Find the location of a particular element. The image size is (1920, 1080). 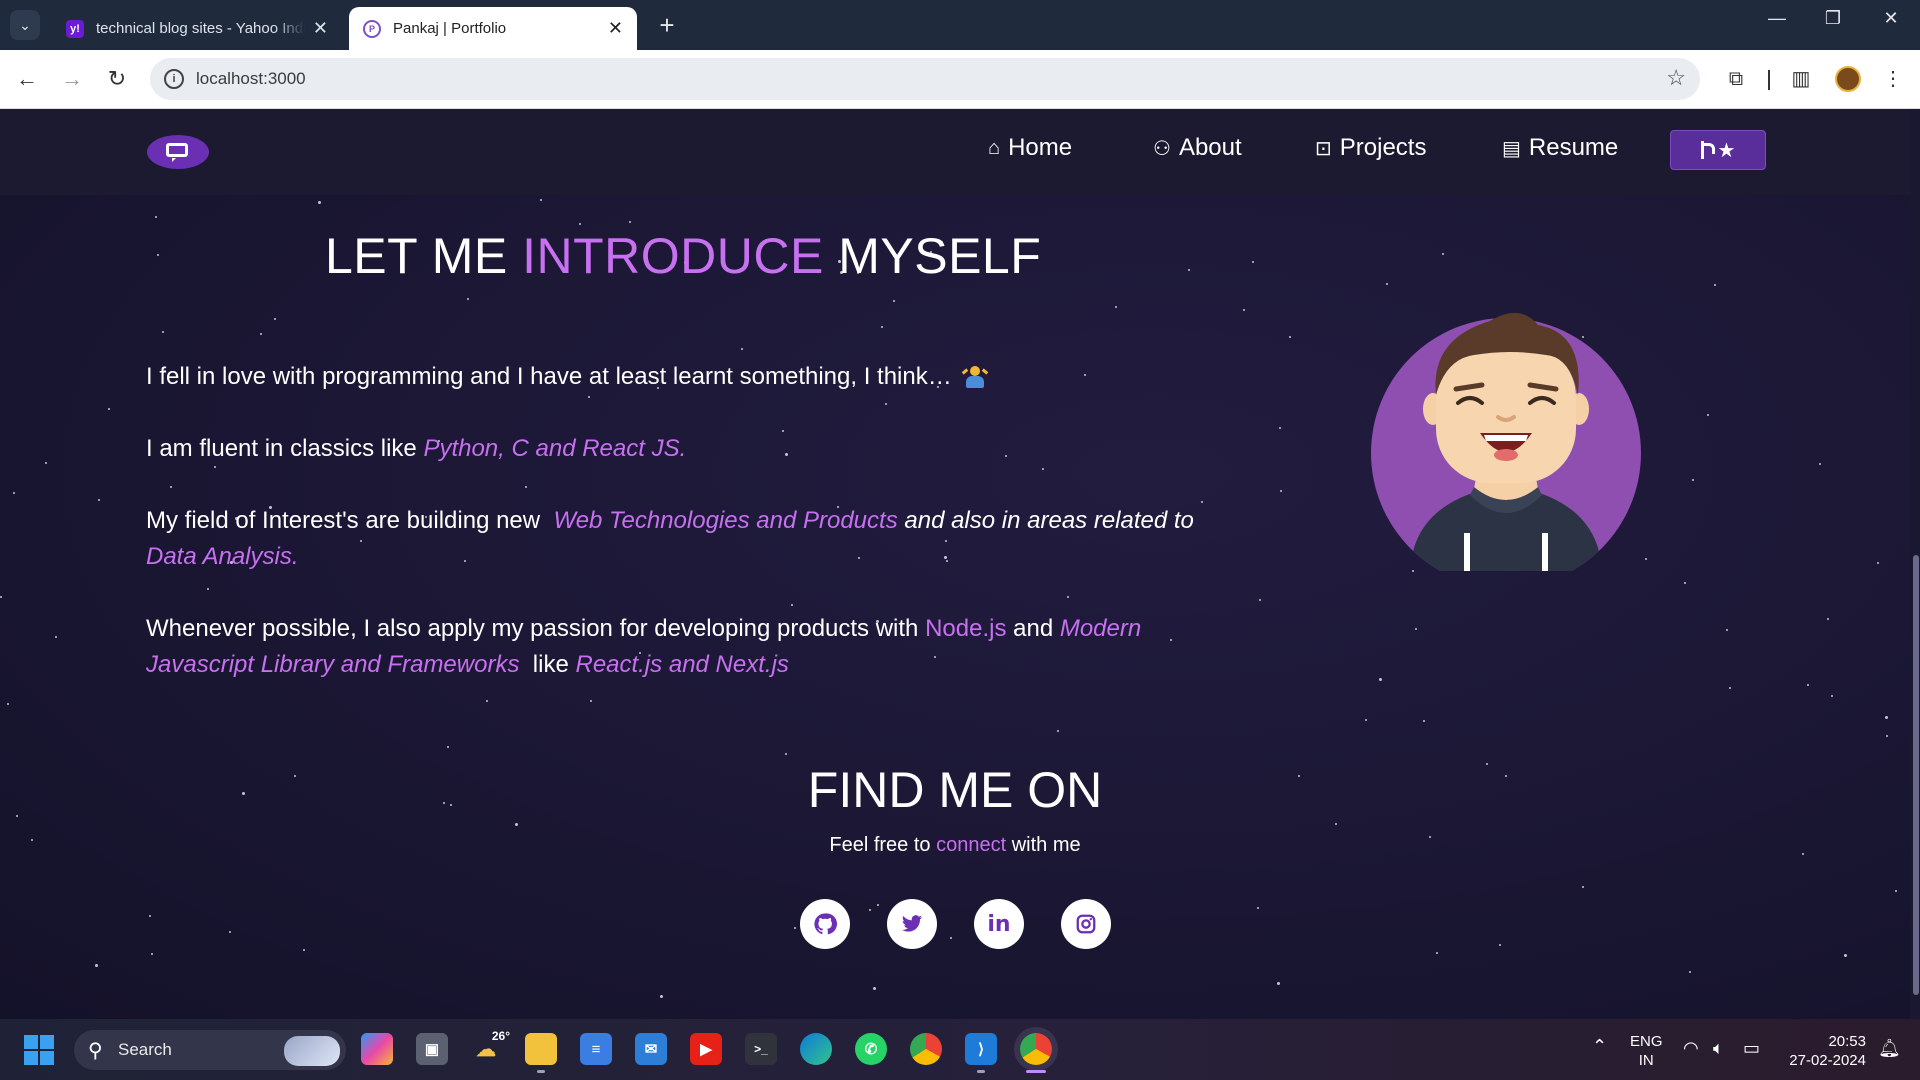

whatsapp-icon: ✆ is located at coordinates (871, 1049).